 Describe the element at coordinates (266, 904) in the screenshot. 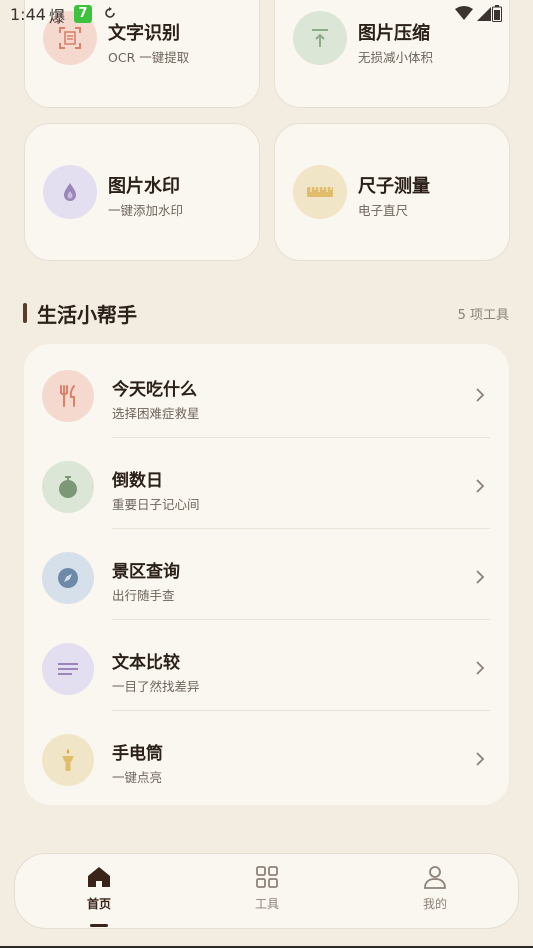

I see `nav-label: 工具` at that location.